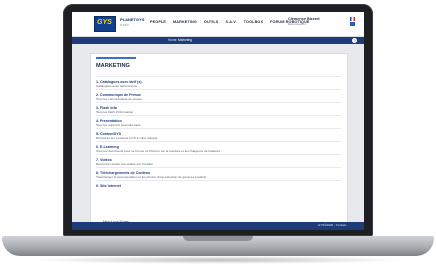 The height and width of the screenshot is (273, 436). I want to click on list-item-title: 9. Site Internet, so click(108, 186).